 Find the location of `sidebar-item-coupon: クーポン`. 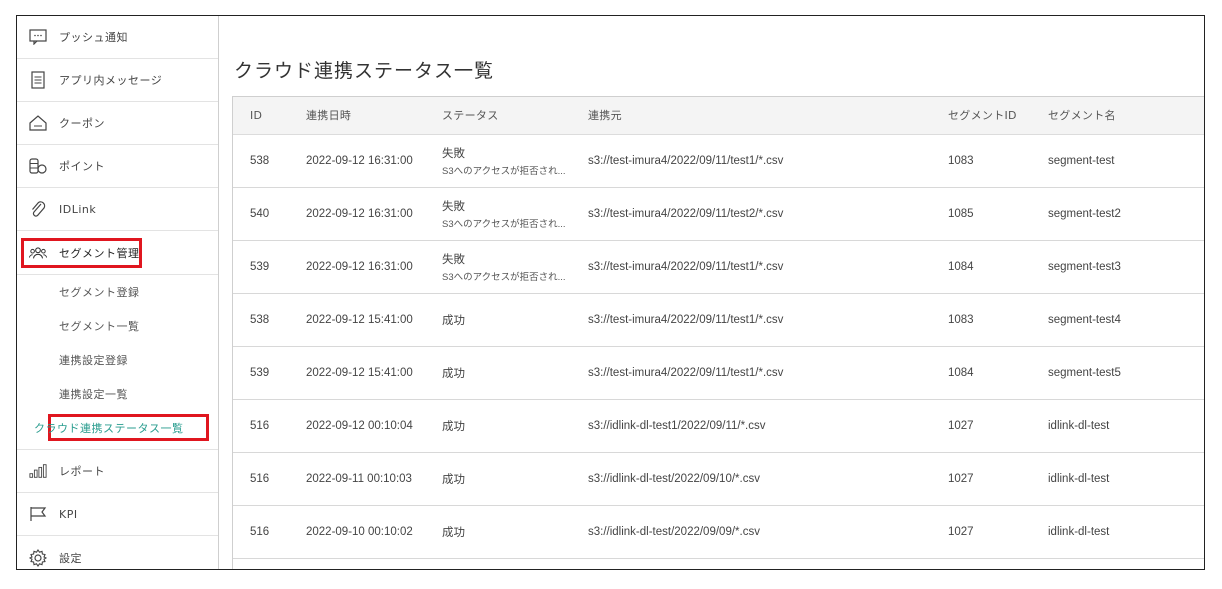

sidebar-item-coupon: クーポン is located at coordinates (117, 123).